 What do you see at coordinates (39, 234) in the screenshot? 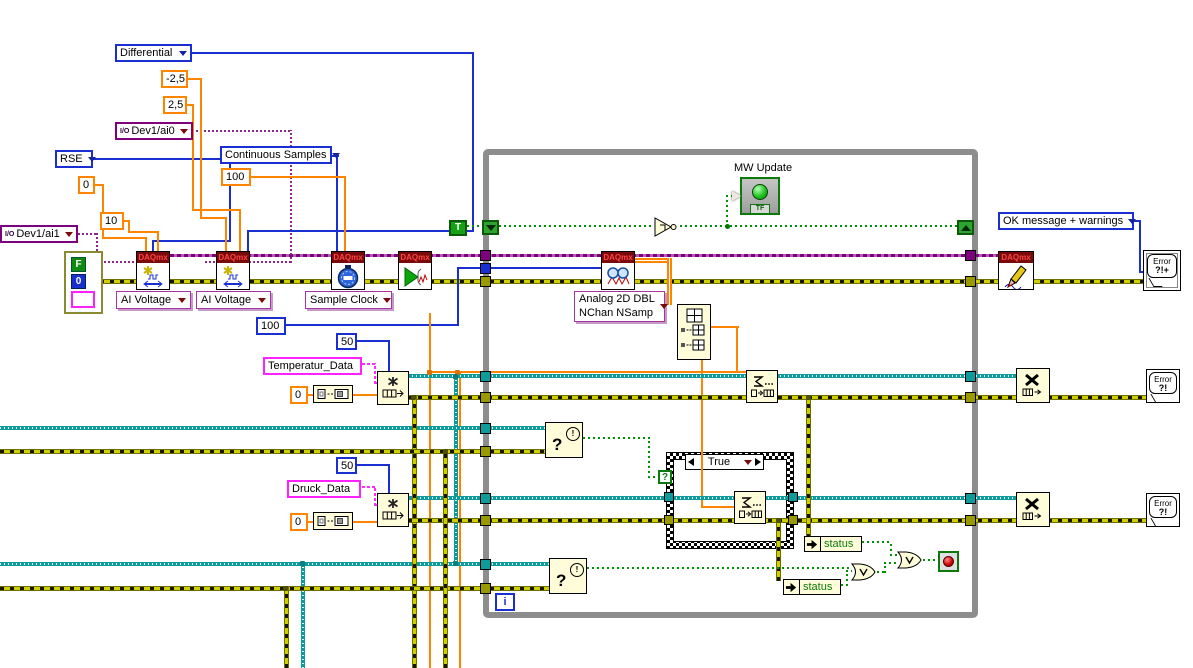
I see `io-constant-ai1: I/O Dev1/ai1` at bounding box center [39, 234].